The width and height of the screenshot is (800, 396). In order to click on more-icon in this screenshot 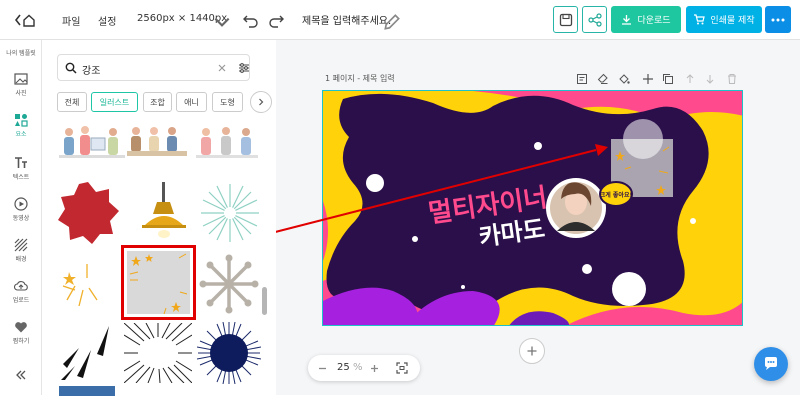, I will do `click(778, 19)`.